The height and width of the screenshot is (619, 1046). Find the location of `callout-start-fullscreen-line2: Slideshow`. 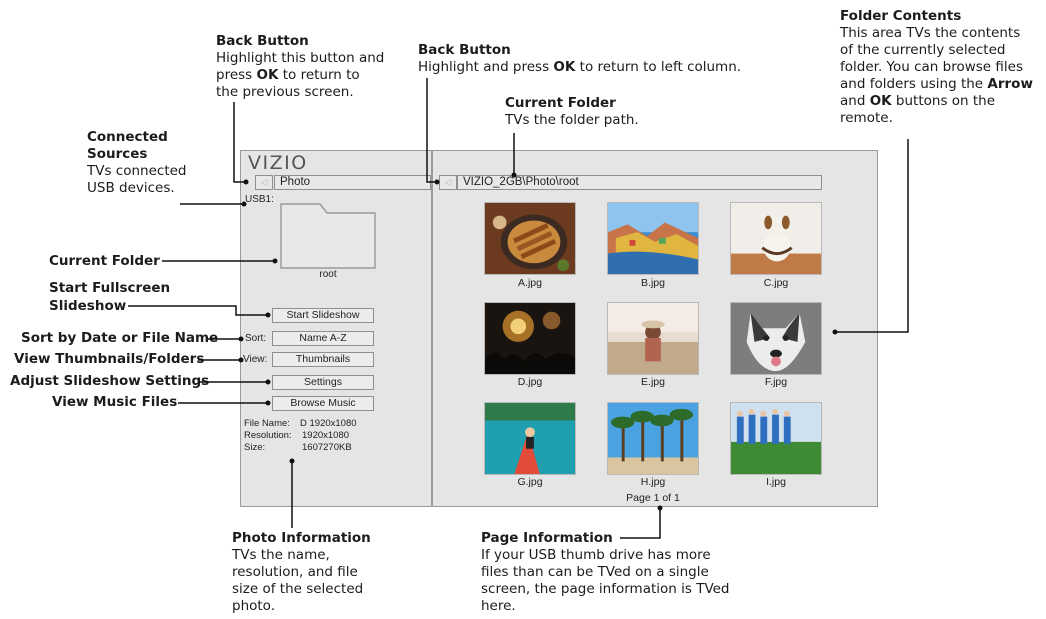

callout-start-fullscreen-line2: Slideshow is located at coordinates (88, 306).